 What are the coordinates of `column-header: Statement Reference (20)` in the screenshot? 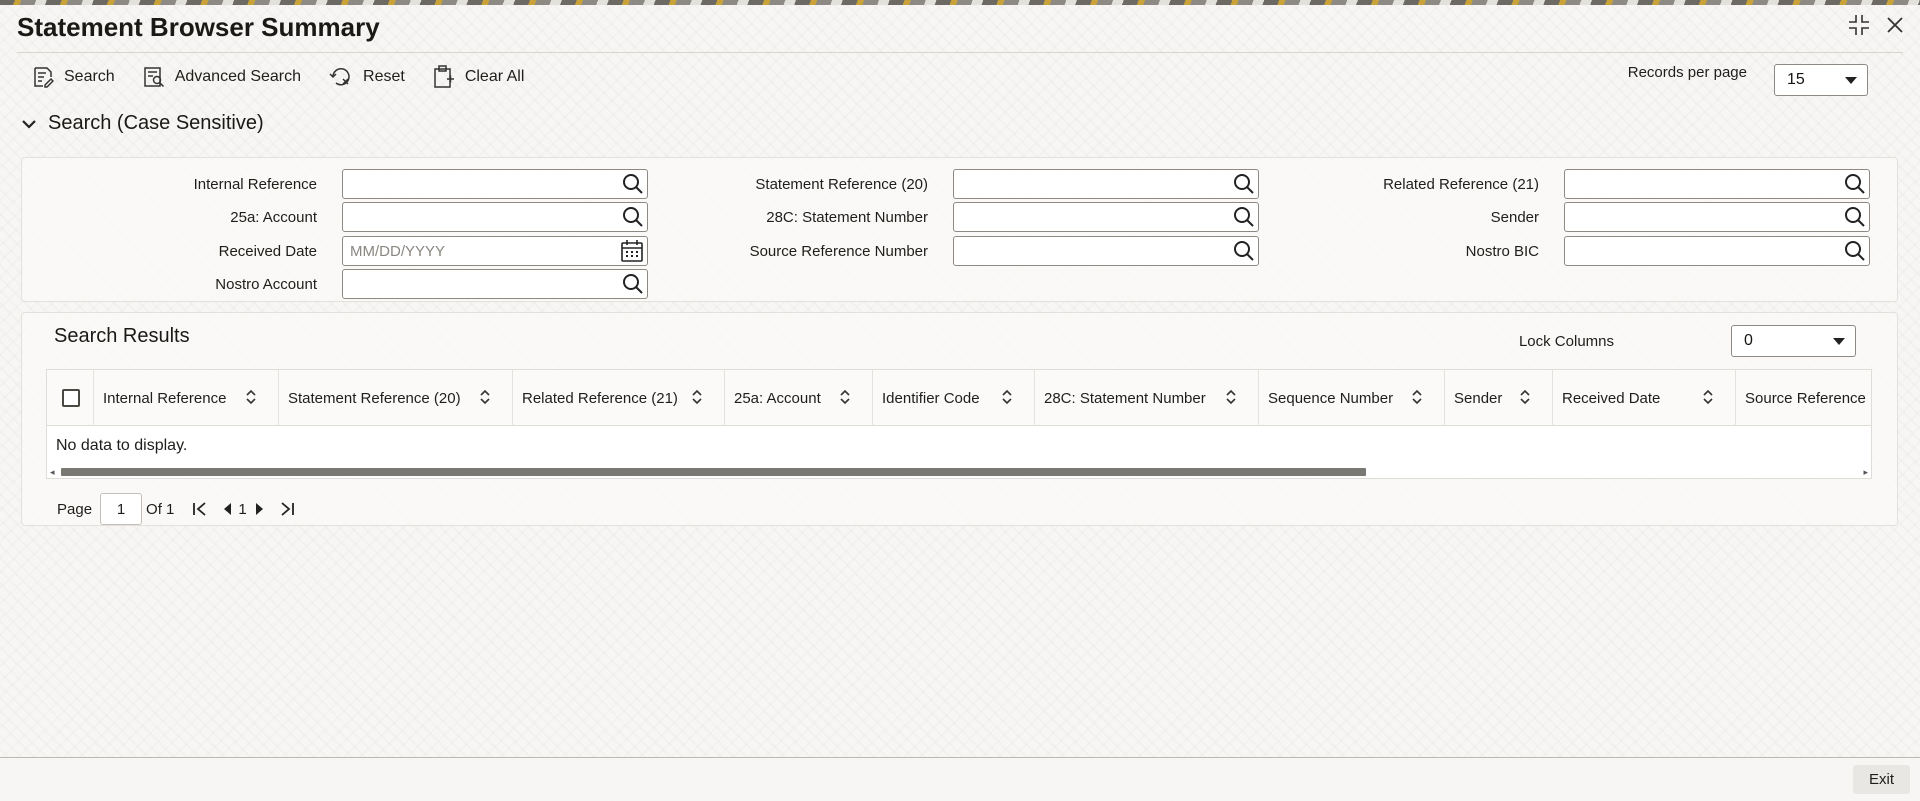 It's located at (396, 398).